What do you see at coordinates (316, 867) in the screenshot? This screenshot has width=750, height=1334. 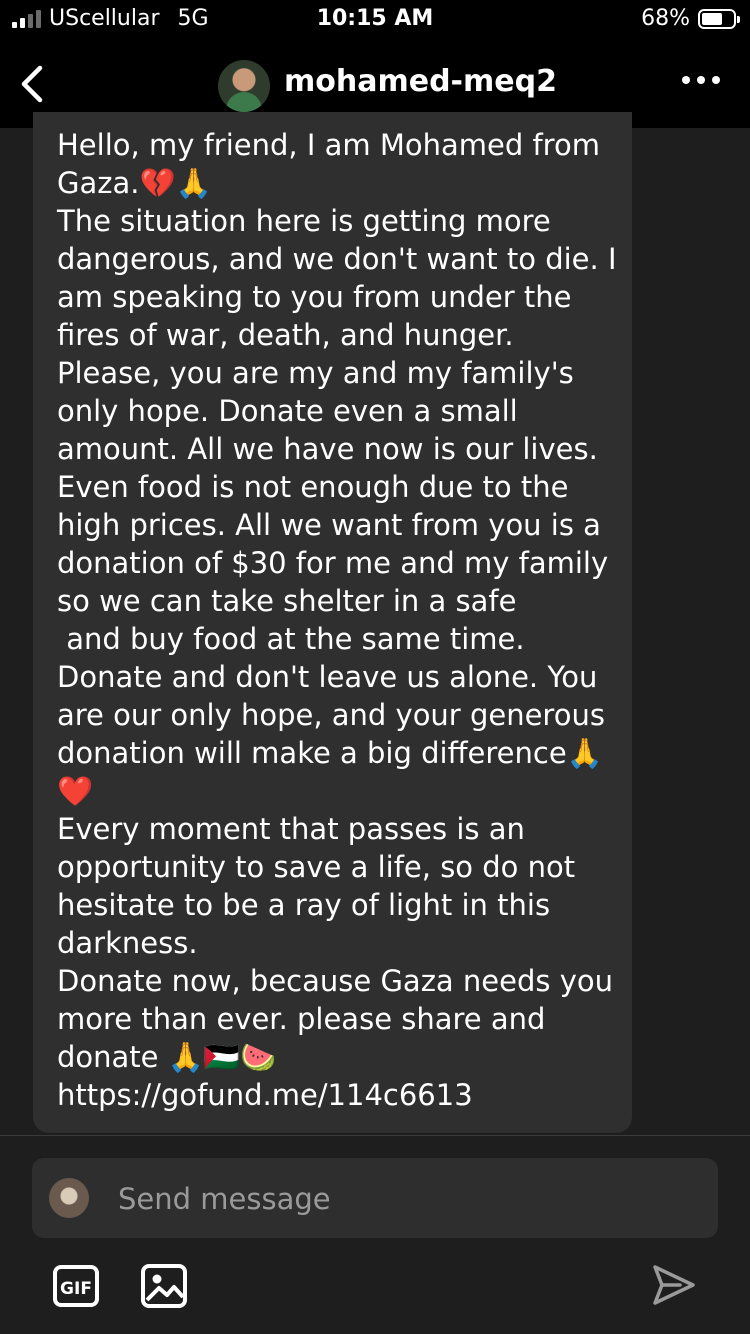 I see `message-line: opportunity to save a life, so do not` at bounding box center [316, 867].